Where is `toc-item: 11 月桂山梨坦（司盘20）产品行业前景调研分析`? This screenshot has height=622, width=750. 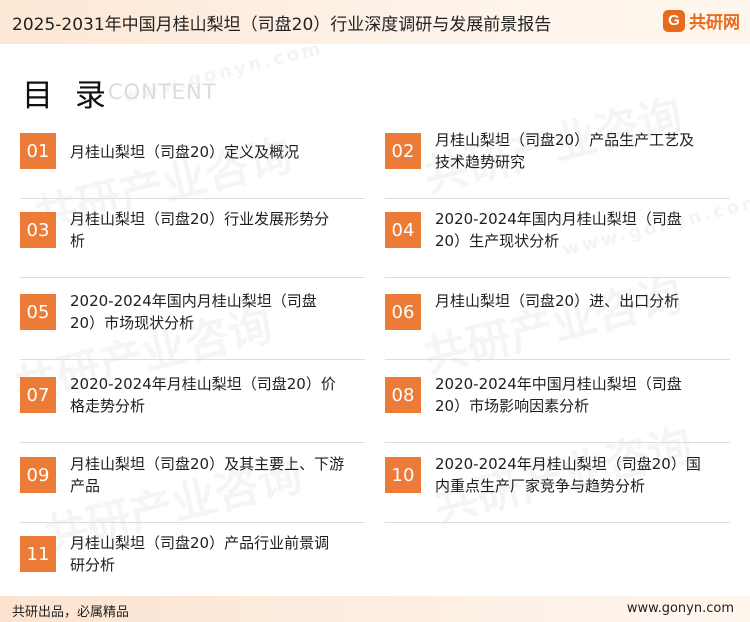 toc-item: 11 月桂山梨坦（司盘20）产品行业前景调研分析 is located at coordinates (192, 568).